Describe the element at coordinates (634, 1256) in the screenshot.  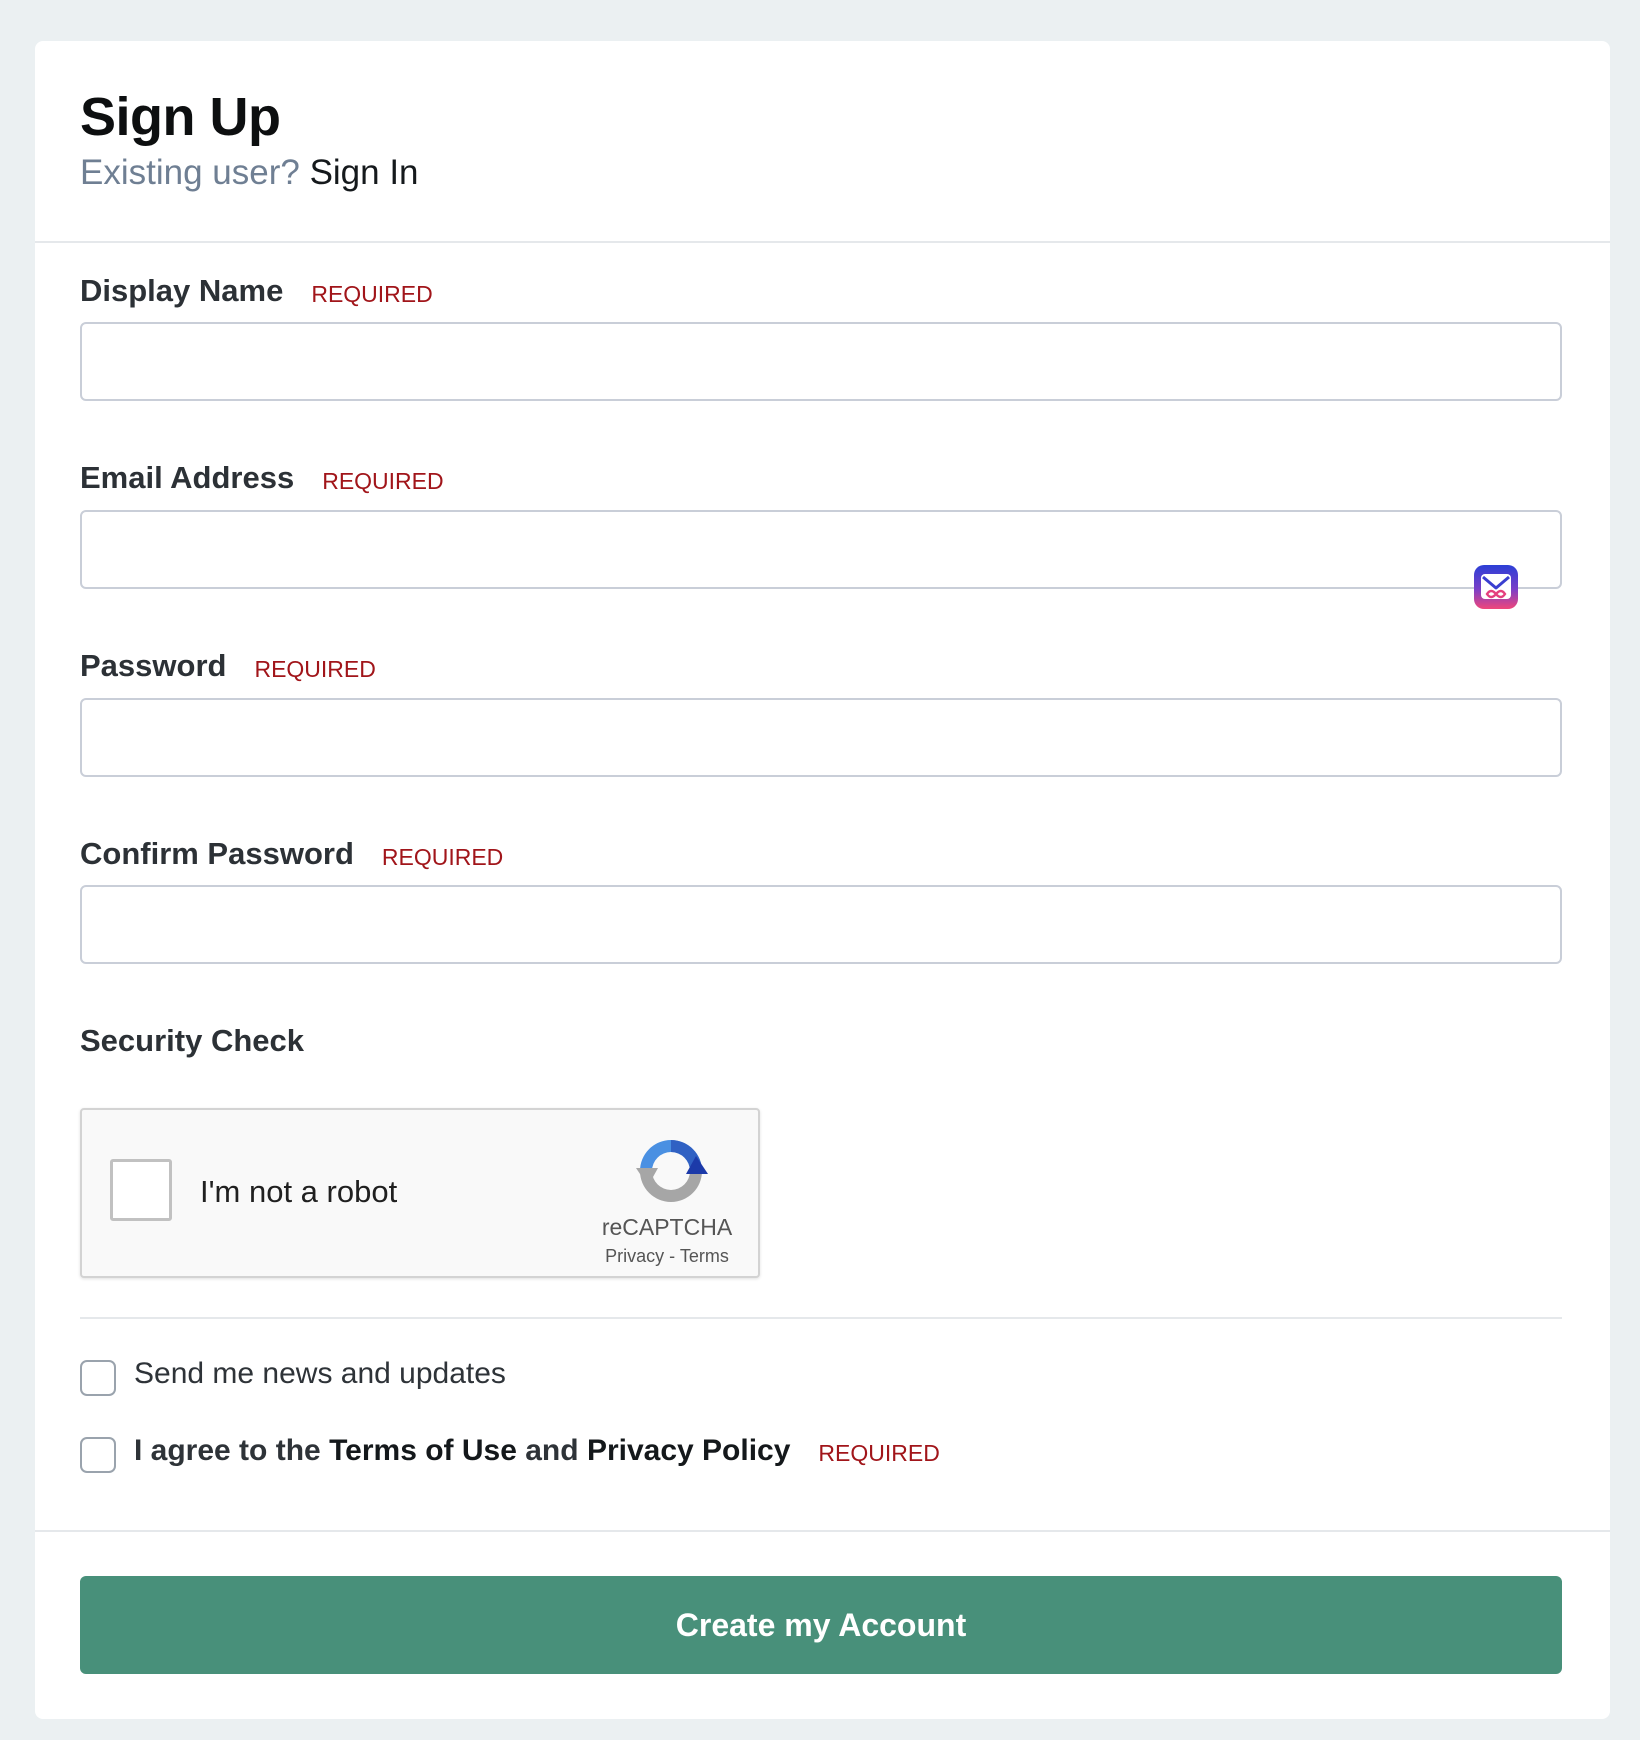
I see `recaptcha-privacy-link: Privacy` at that location.